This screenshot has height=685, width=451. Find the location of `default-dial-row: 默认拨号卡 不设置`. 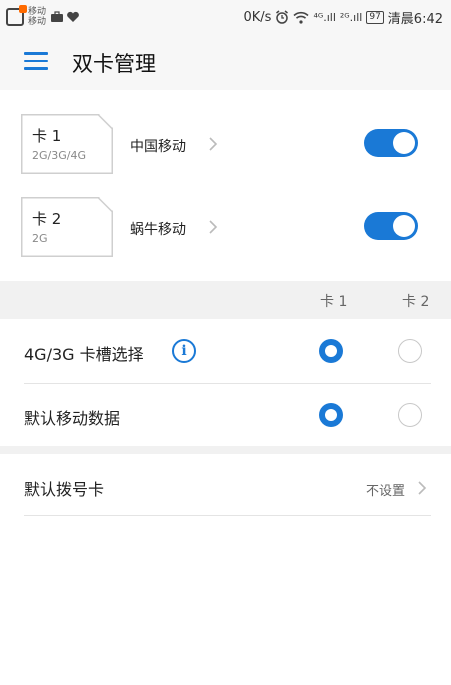

default-dial-row: 默认拨号卡 不设置 is located at coordinates (225, 485).